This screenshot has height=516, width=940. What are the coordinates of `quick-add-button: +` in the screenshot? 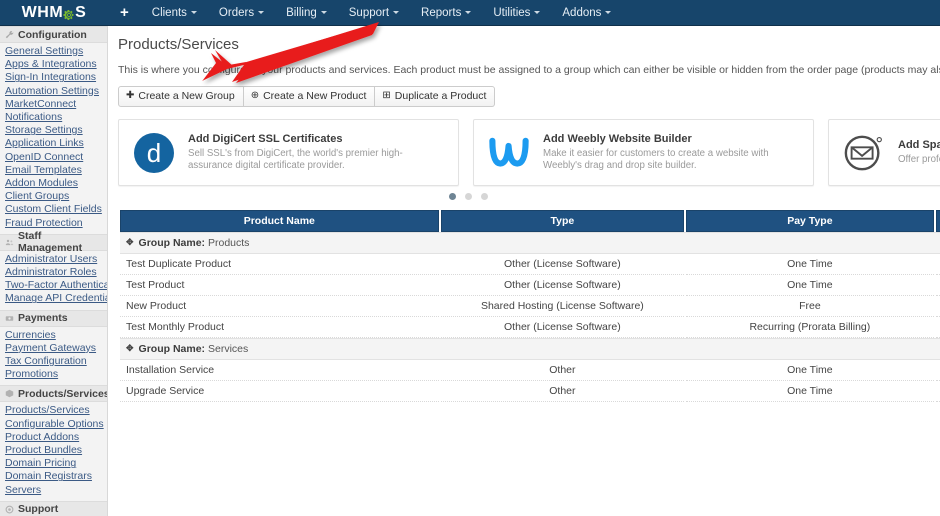 It's located at (124, 13).